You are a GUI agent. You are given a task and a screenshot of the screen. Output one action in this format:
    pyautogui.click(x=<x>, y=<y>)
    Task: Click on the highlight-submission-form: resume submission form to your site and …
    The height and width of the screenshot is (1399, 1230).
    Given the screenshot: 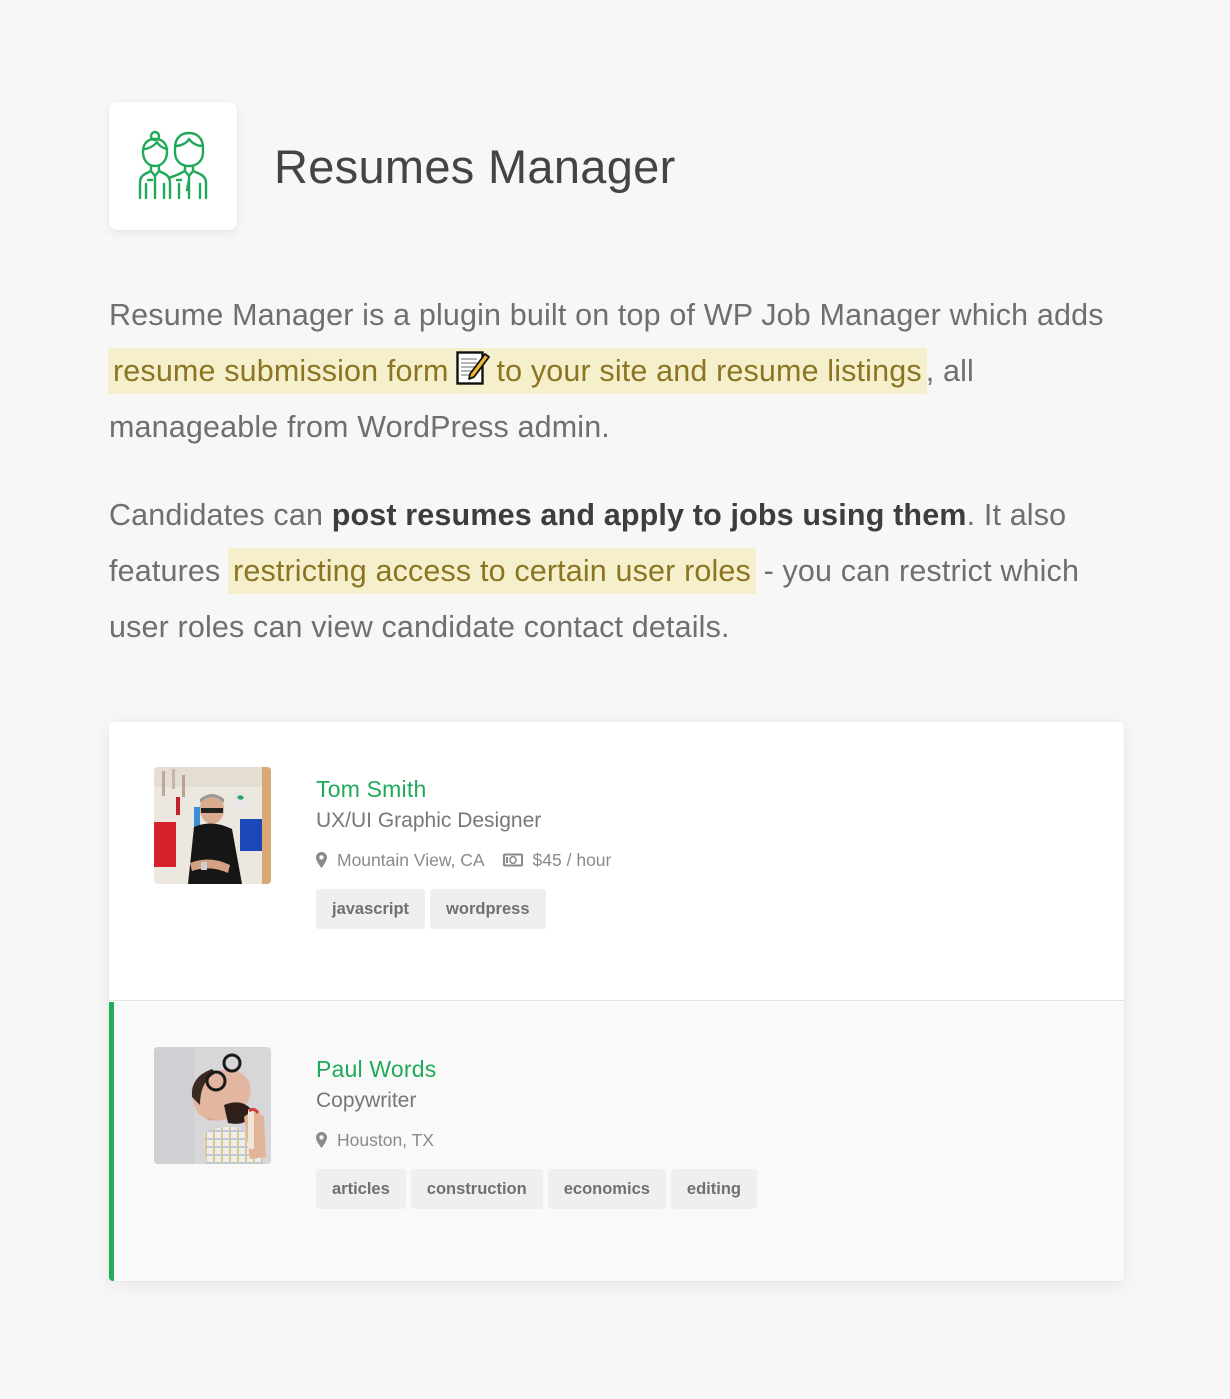 What is the action you would take?
    pyautogui.click(x=517, y=371)
    